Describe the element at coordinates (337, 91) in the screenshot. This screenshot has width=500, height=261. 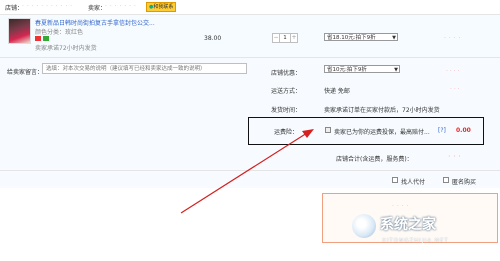
I see `shipping-method-value: 快递 免邮` at that location.